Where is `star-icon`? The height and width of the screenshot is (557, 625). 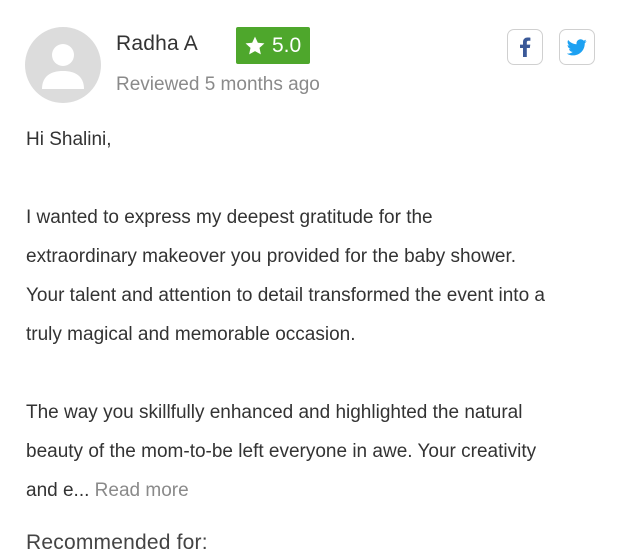 star-icon is located at coordinates (255, 45).